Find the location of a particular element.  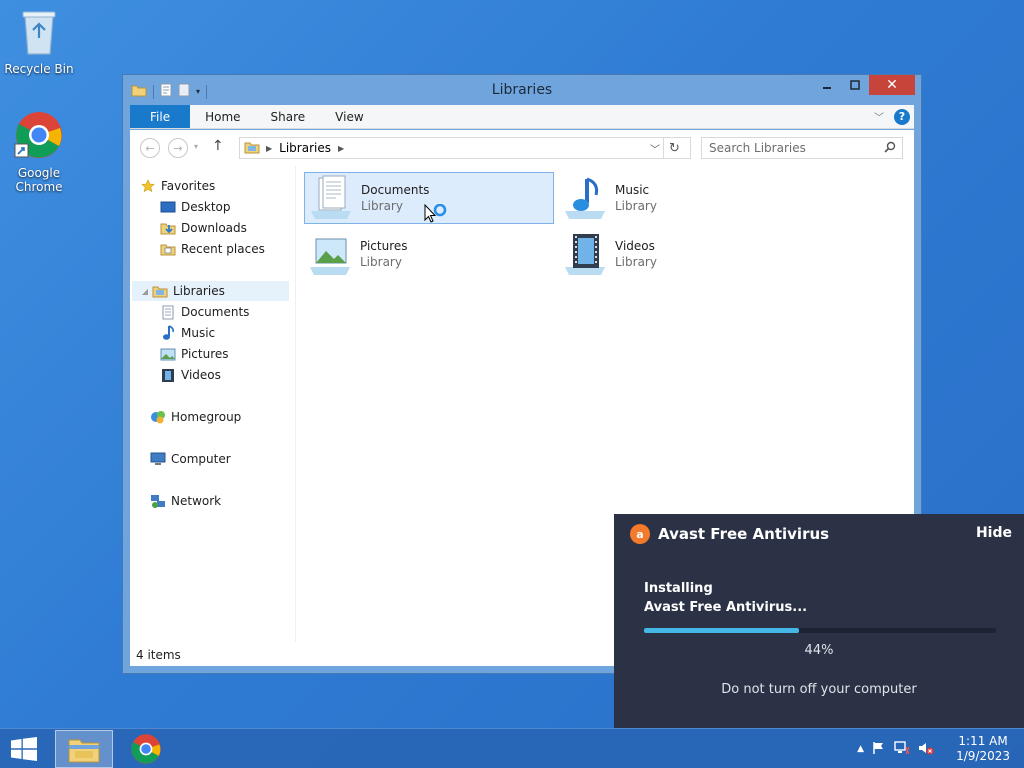

install-progress-percent: 44% is located at coordinates (819, 650).